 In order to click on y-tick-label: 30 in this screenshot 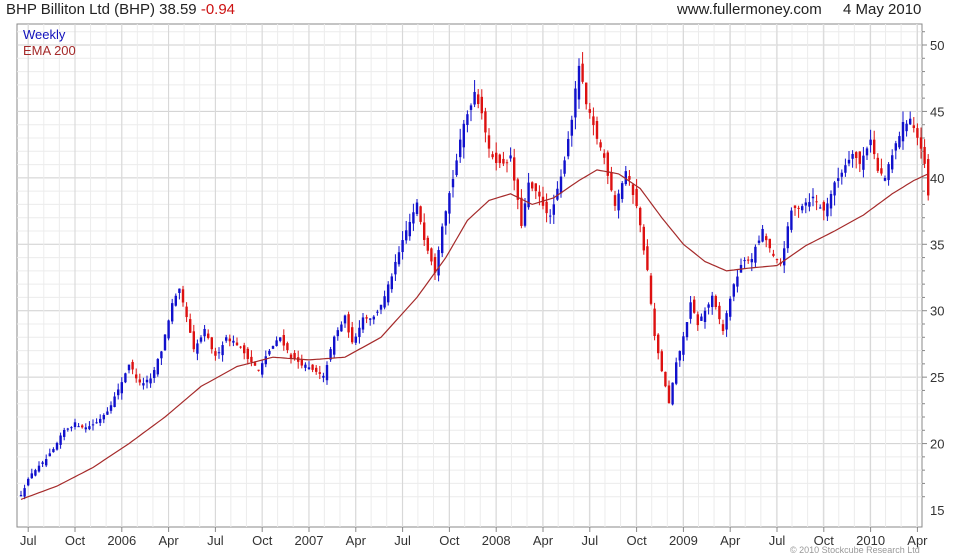, I will do `click(937, 311)`.